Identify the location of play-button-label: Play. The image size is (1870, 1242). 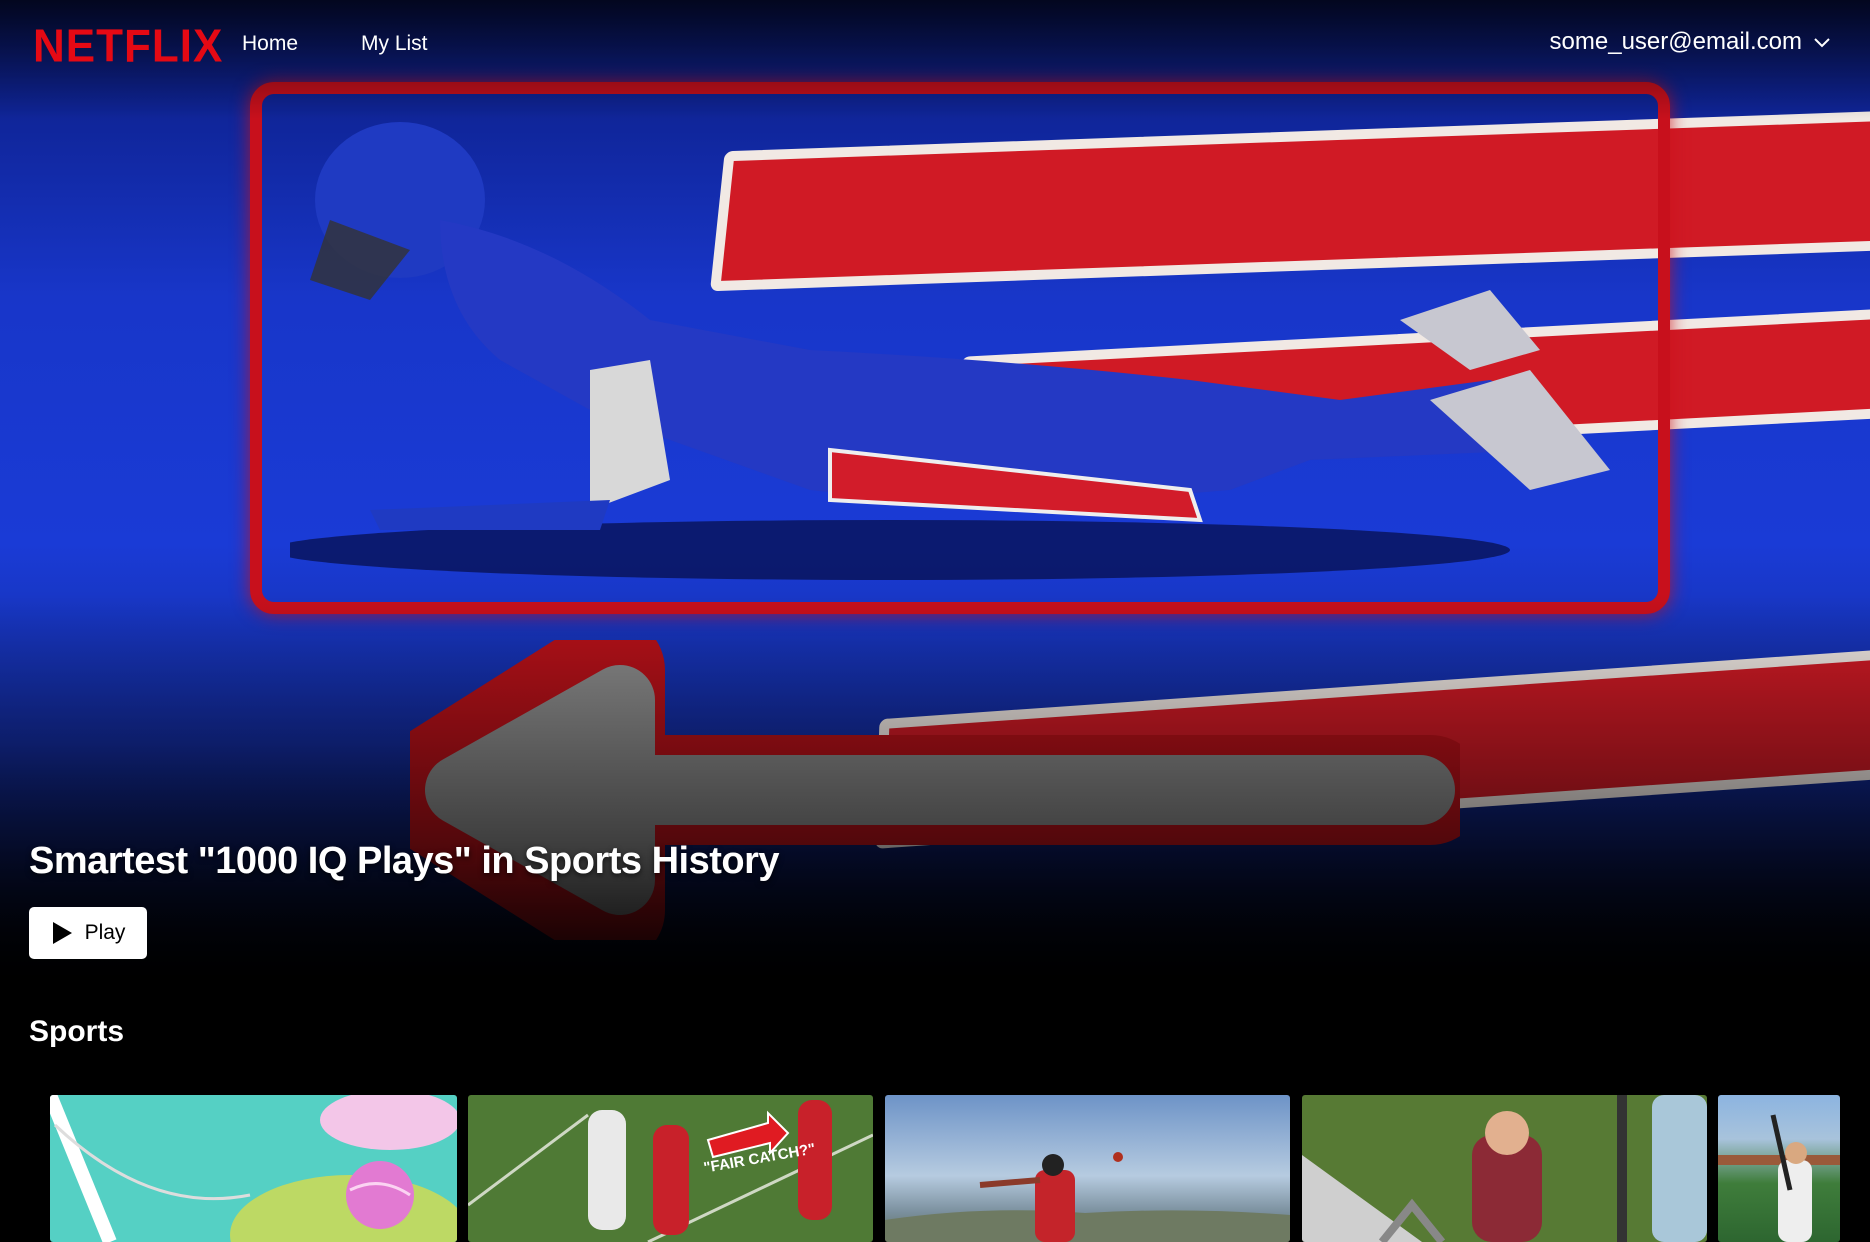
(105, 932).